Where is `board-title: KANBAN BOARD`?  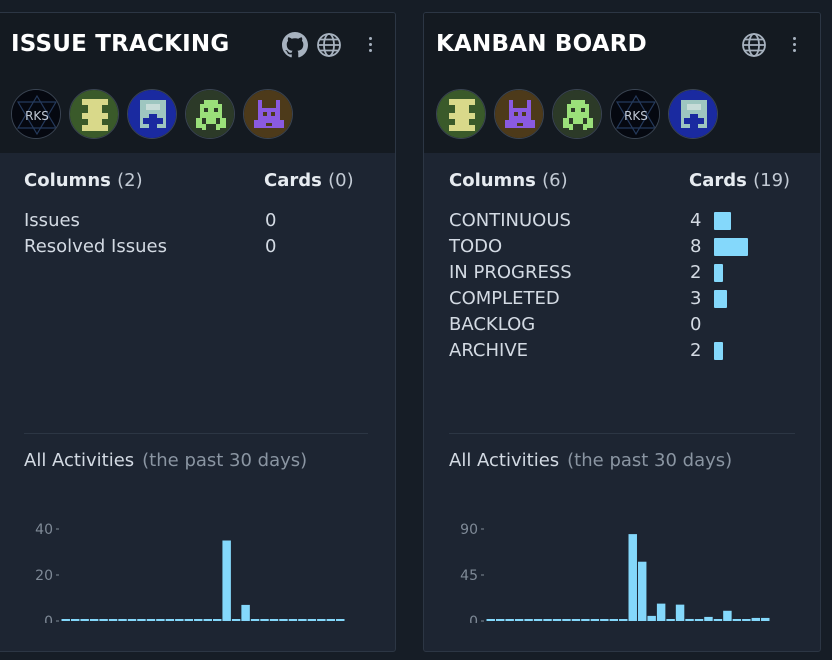
board-title: KANBAN BOARD is located at coordinates (541, 44).